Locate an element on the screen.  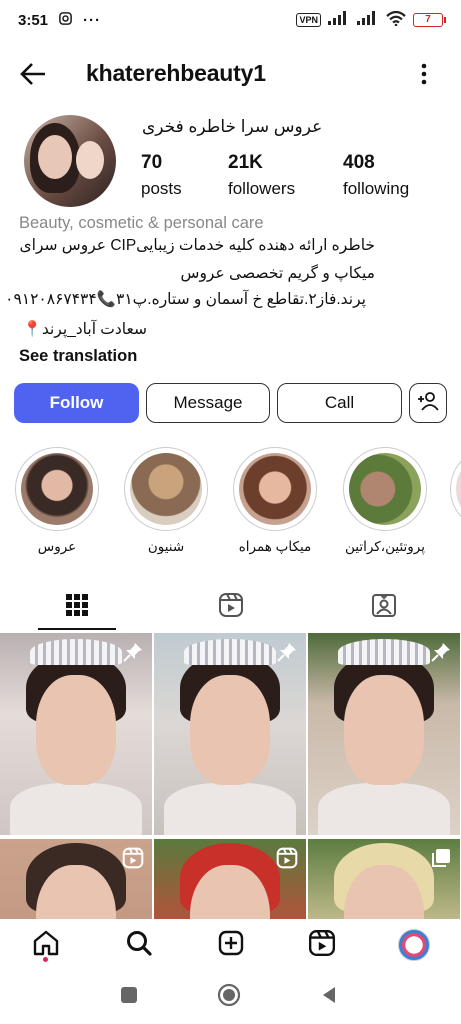
nav-reels is located at coordinates (322, 945).